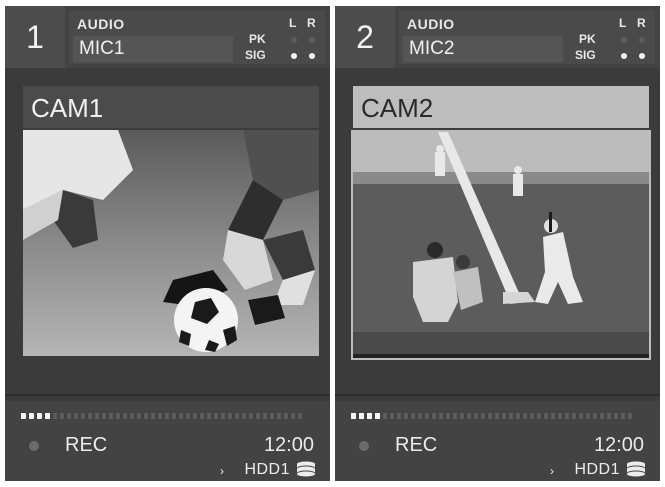 Image resolution: width=665 pixels, height=487 pixels. I want to click on signal-r-indicator, so click(642, 56).